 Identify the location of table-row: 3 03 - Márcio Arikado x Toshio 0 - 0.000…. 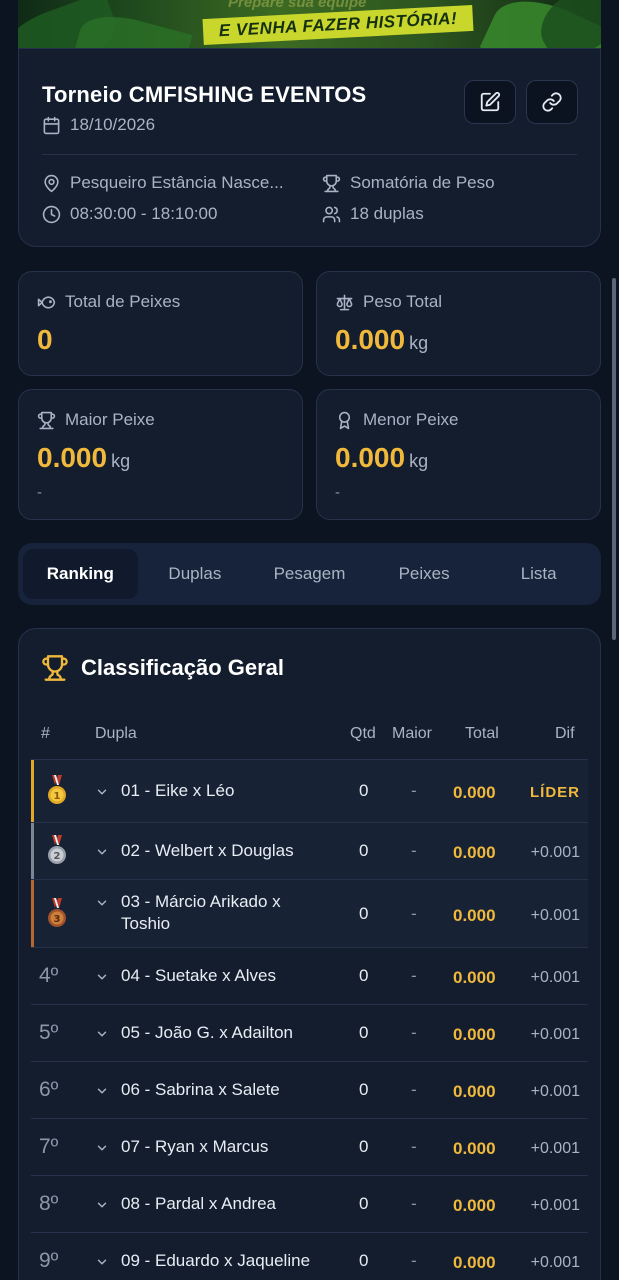
(309, 913).